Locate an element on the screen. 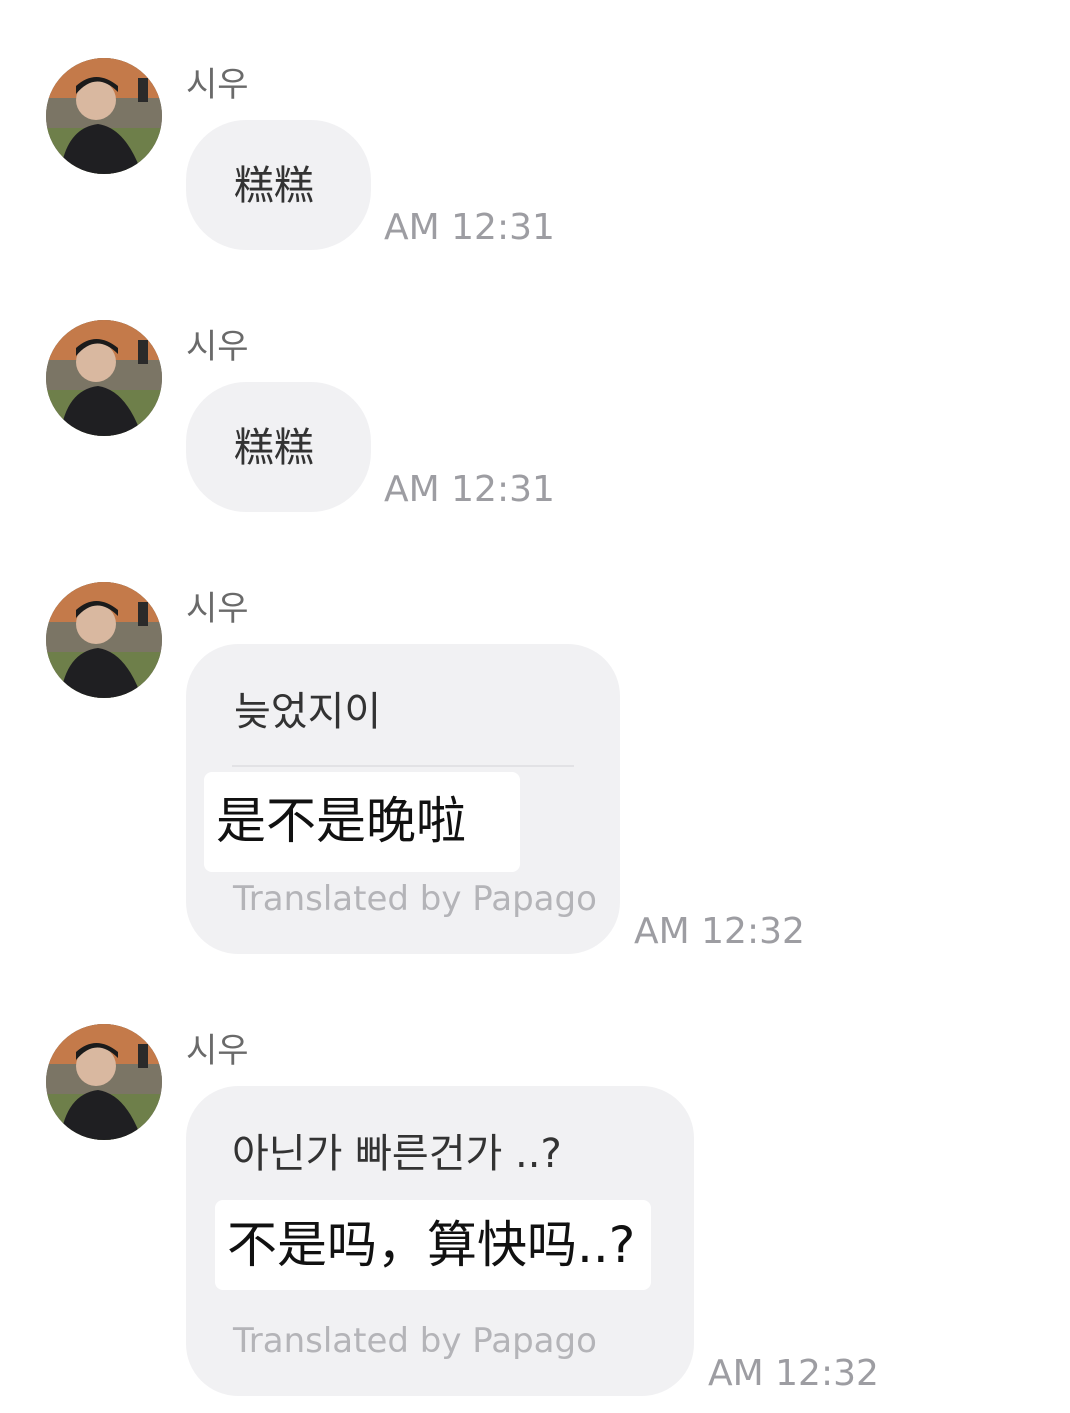  translation-divider is located at coordinates (403, 766).